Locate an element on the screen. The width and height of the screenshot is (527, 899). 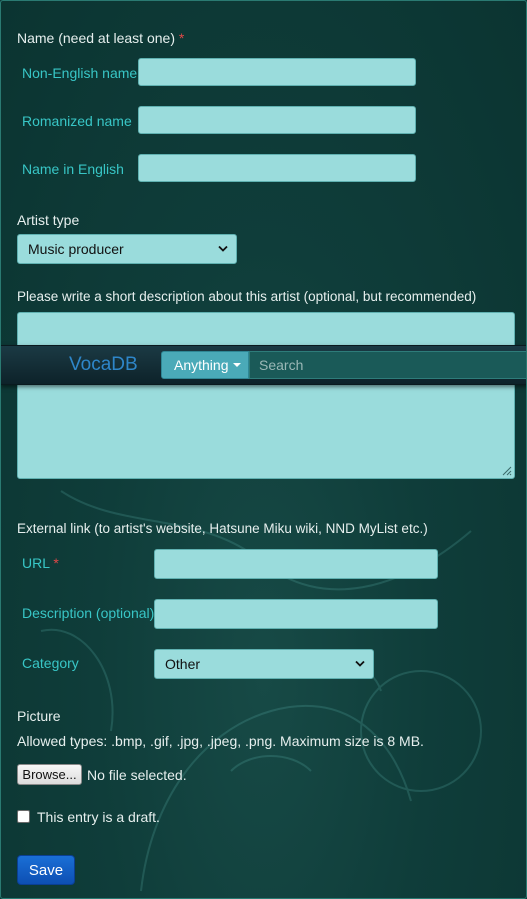
romanized-name-input is located at coordinates (277, 120).